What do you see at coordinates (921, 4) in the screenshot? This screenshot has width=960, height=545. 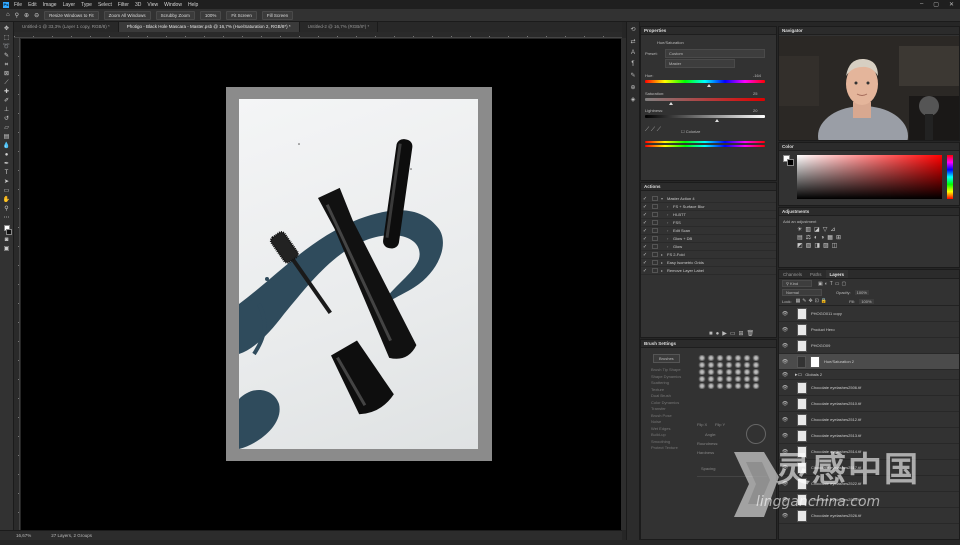 I see `minimize-icon: –` at bounding box center [921, 4].